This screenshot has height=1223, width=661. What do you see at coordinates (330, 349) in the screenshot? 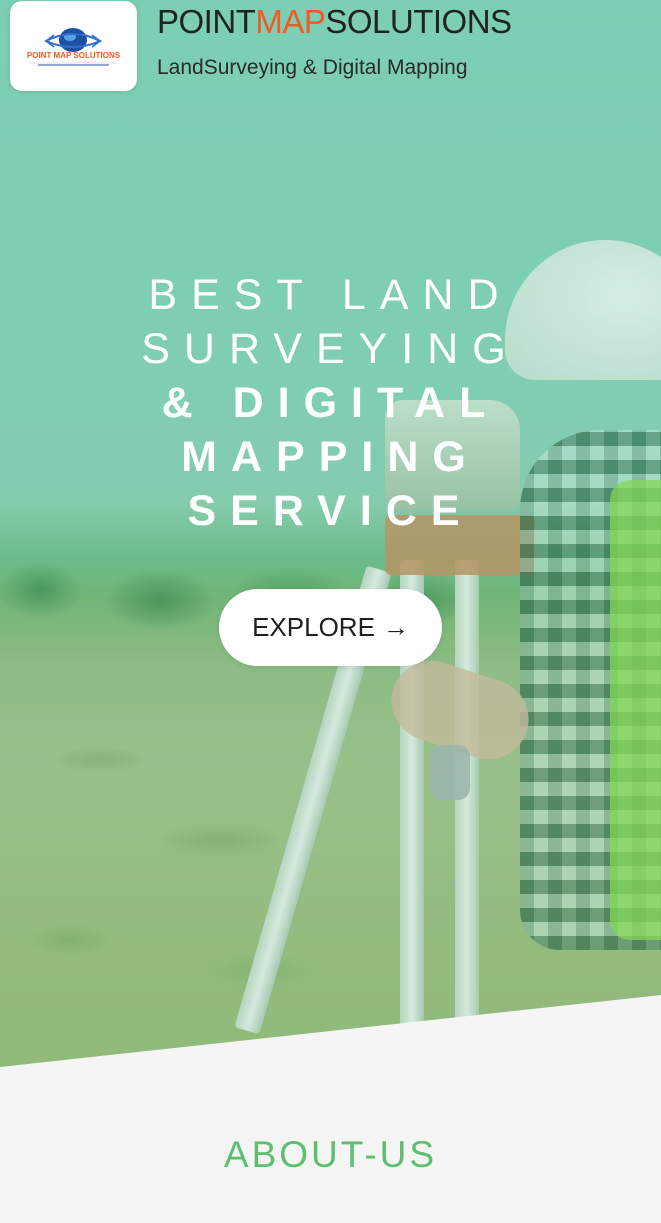
I see `hero-title-line2: SURVEYING` at bounding box center [330, 349].